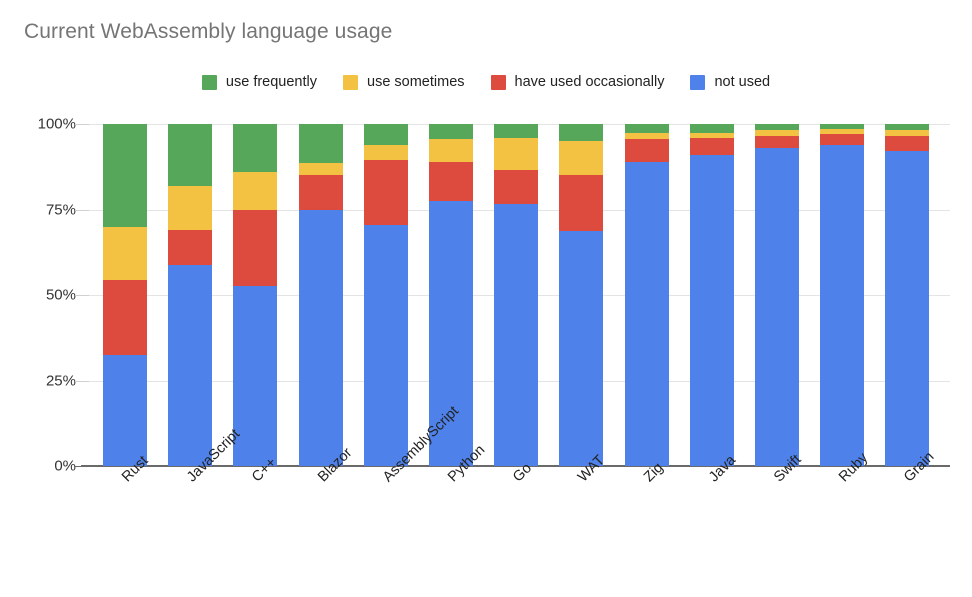 This screenshot has width=972, height=597. I want to click on legend-item: have used occasionally, so click(577, 82).